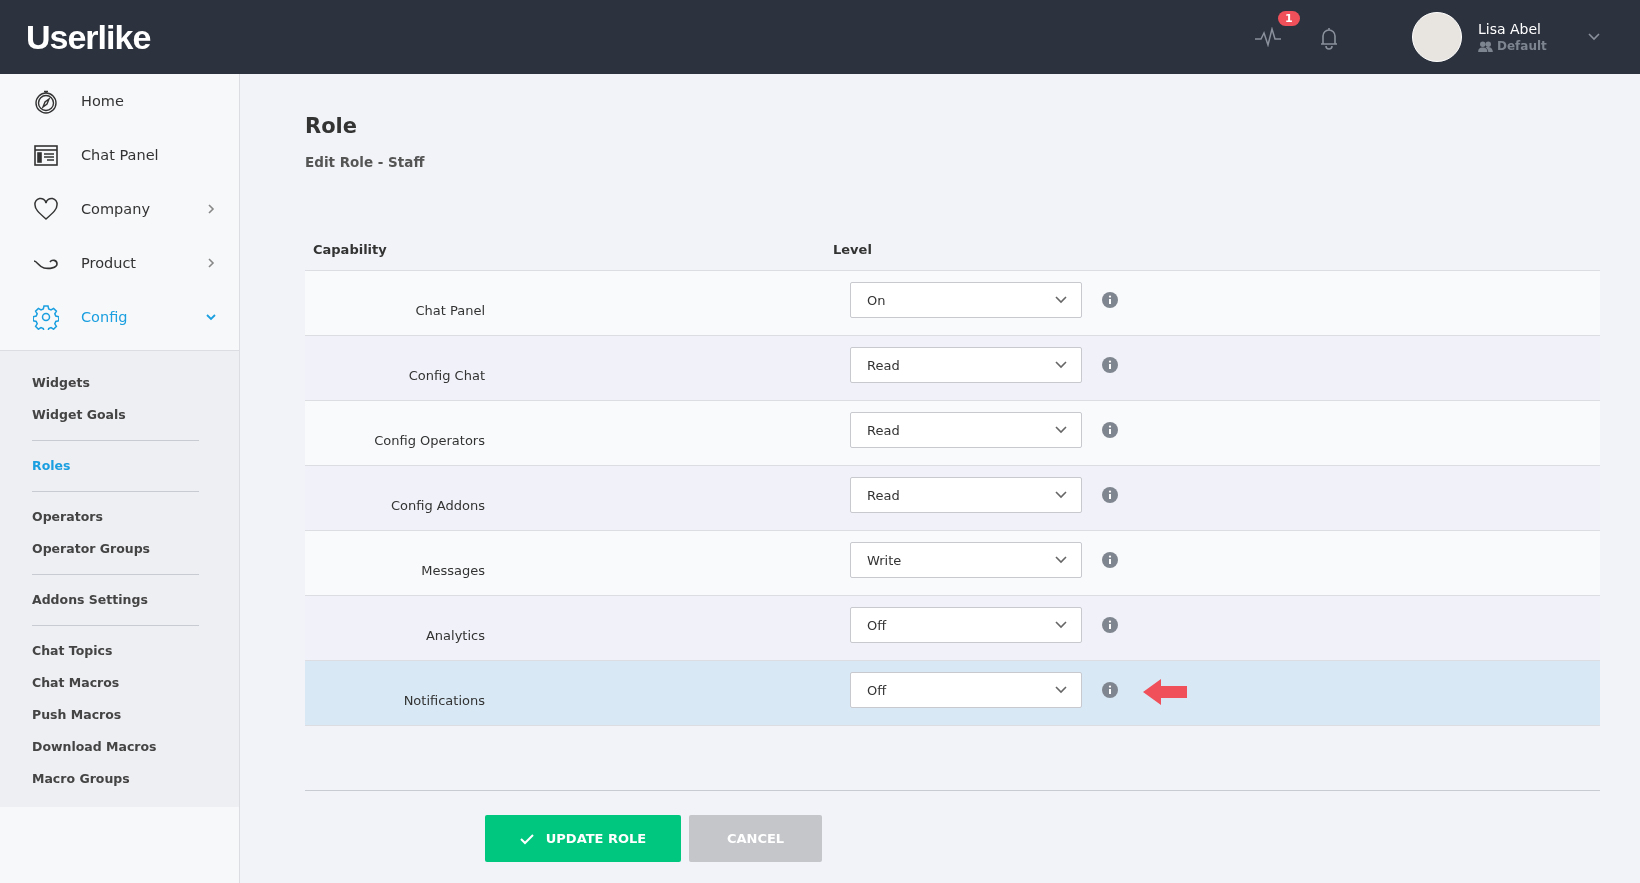 Image resolution: width=1640 pixels, height=883 pixels. Describe the element at coordinates (135, 779) in the screenshot. I see `submenu-item: Macro Groups` at that location.